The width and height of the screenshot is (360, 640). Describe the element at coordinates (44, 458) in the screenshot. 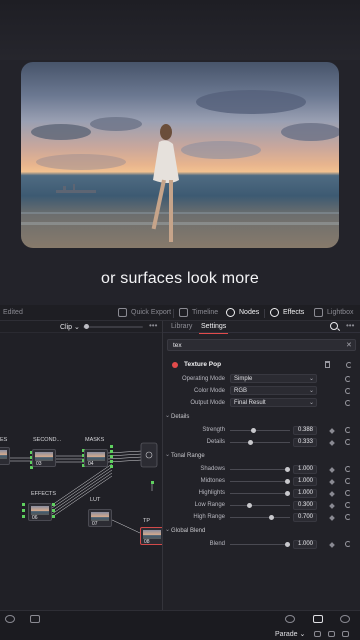

I see `node: 03` at that location.